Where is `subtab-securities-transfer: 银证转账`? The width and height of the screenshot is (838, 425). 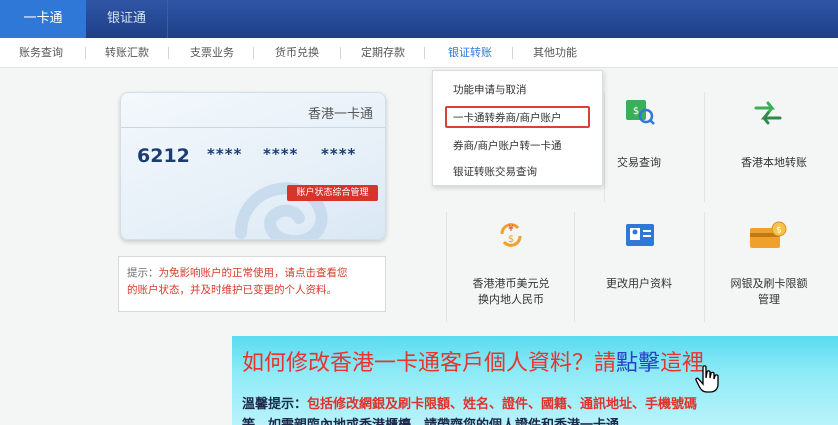 subtab-securities-transfer: 银证转账 is located at coordinates (470, 53).